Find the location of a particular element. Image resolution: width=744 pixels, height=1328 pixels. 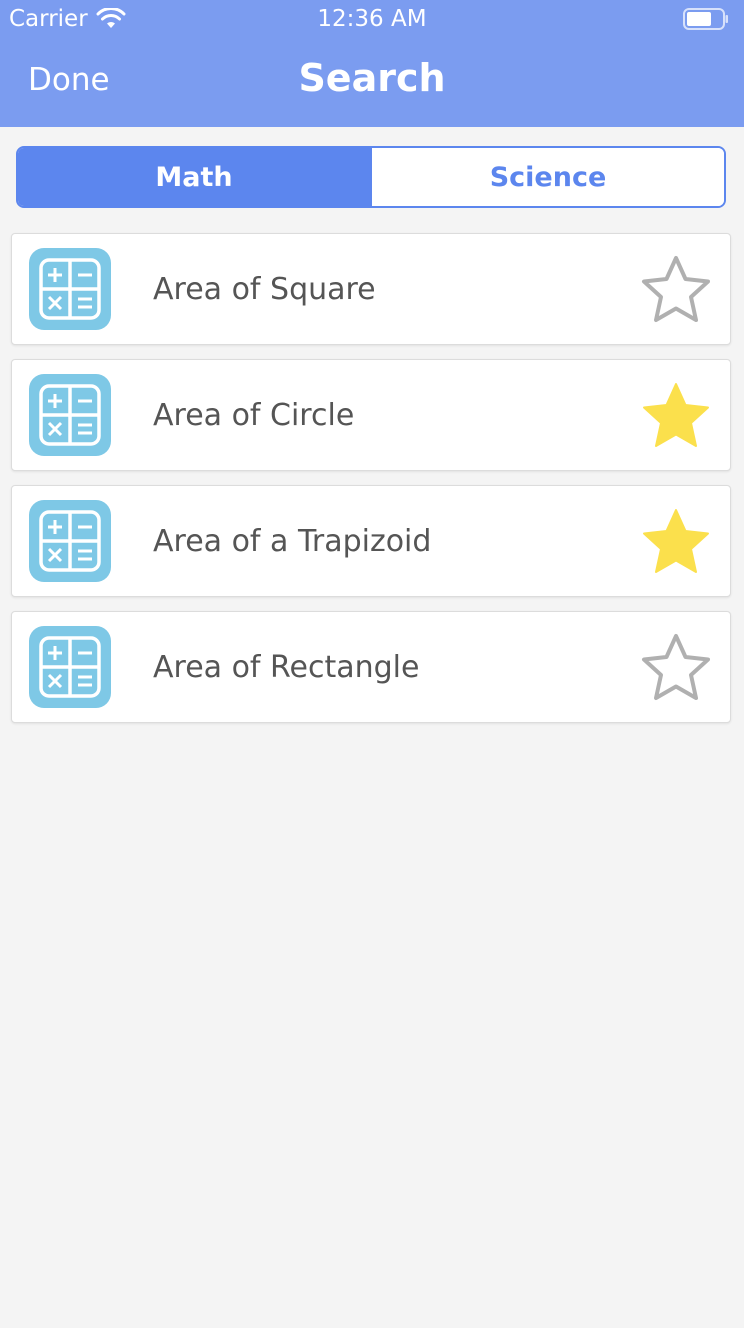

navigation-bar: Carrier 12:36 AM Done Search is located at coordinates (372, 63).